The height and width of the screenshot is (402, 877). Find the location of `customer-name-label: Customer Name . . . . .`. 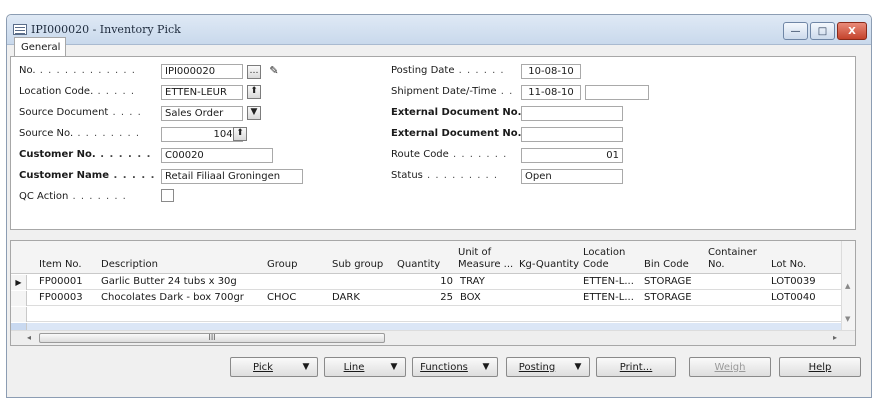

customer-name-label: Customer Name . . . . . is located at coordinates (87, 175).